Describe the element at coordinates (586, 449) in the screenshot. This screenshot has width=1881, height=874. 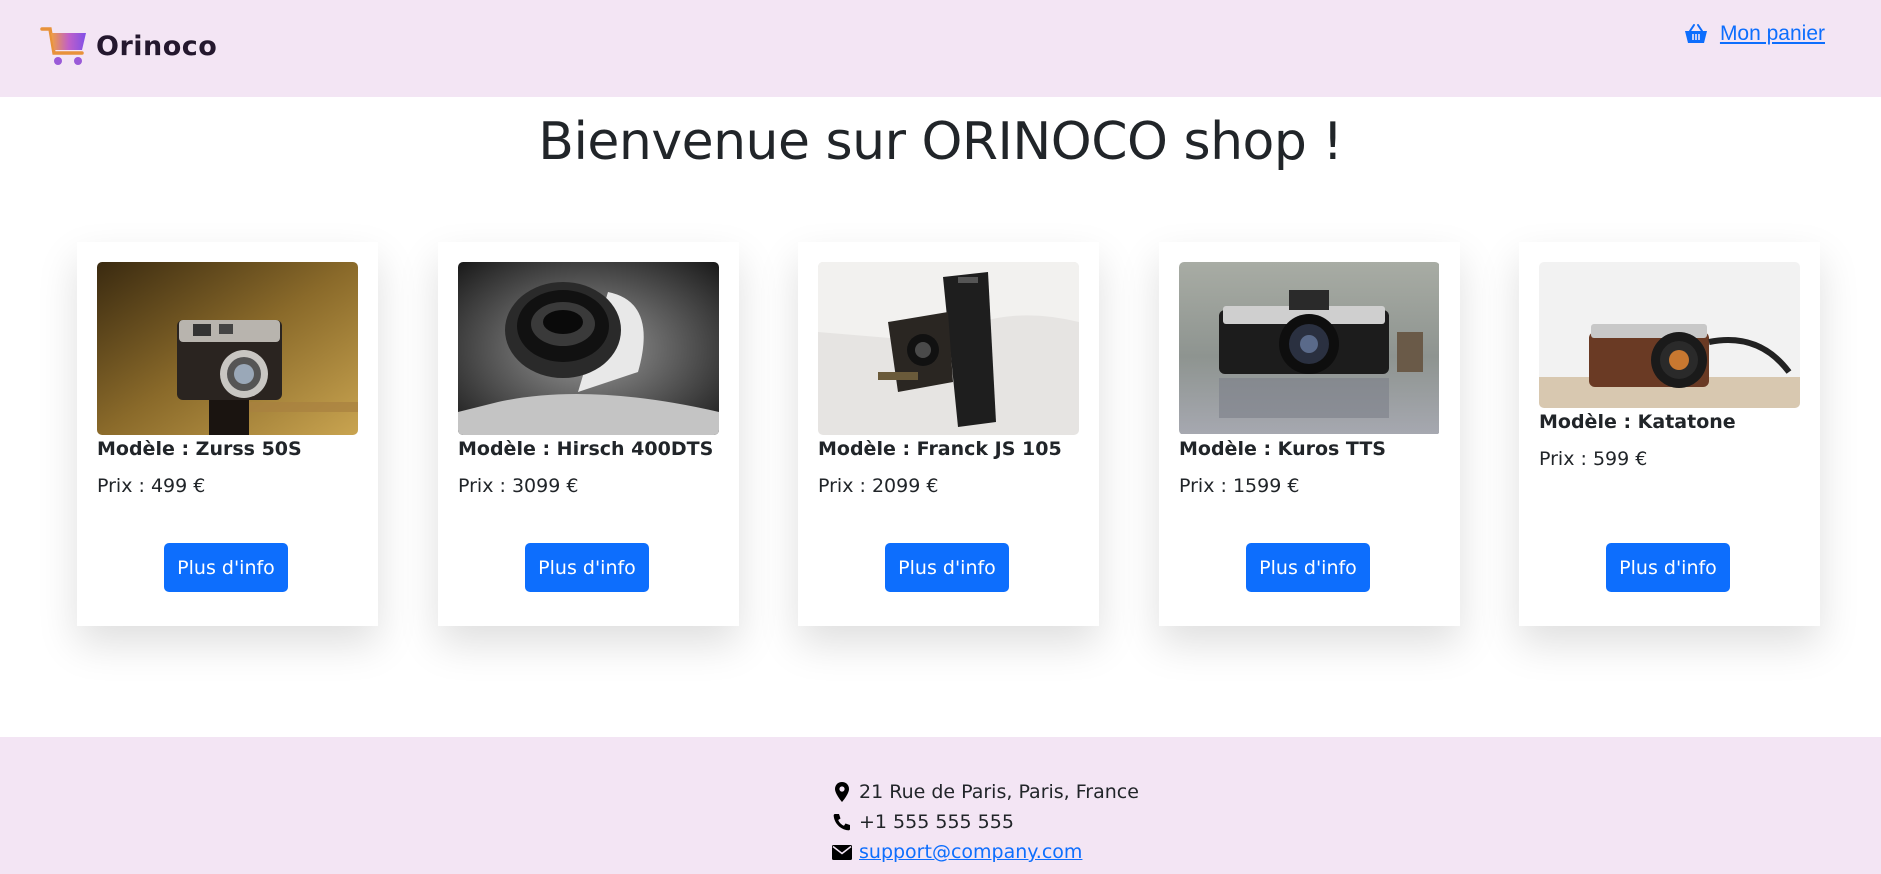
I see `product-model: Modèle : Hirsch 400DTS` at that location.